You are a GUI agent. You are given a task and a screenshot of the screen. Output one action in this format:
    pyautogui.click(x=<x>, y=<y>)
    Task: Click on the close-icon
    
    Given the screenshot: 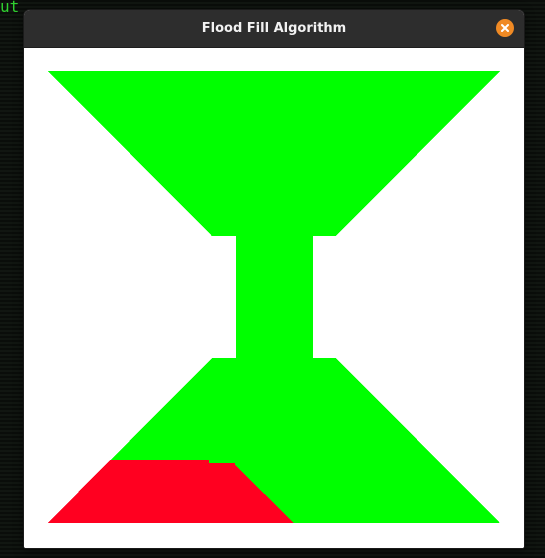 What is the action you would take?
    pyautogui.click(x=505, y=28)
    